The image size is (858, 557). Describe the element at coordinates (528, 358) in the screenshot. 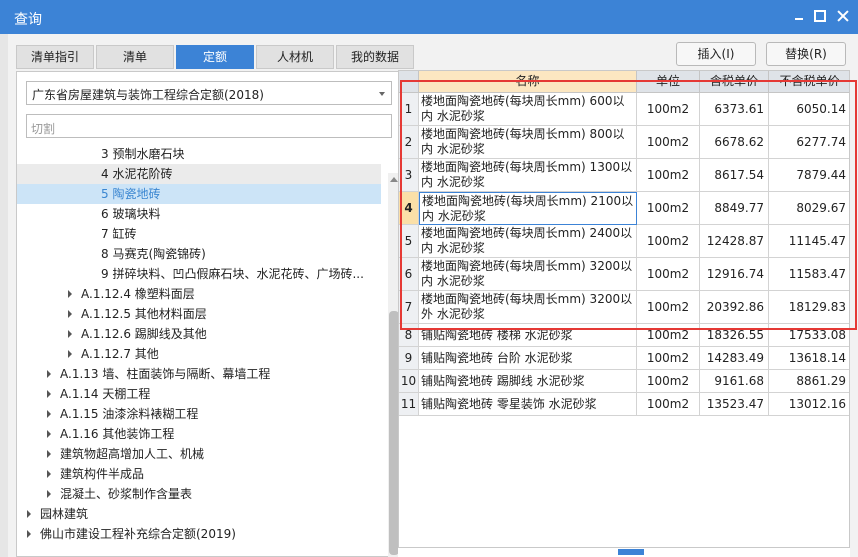

I see `table-cell-name: 铺贴陶瓷地砖 台阶 水泥砂浆` at that location.